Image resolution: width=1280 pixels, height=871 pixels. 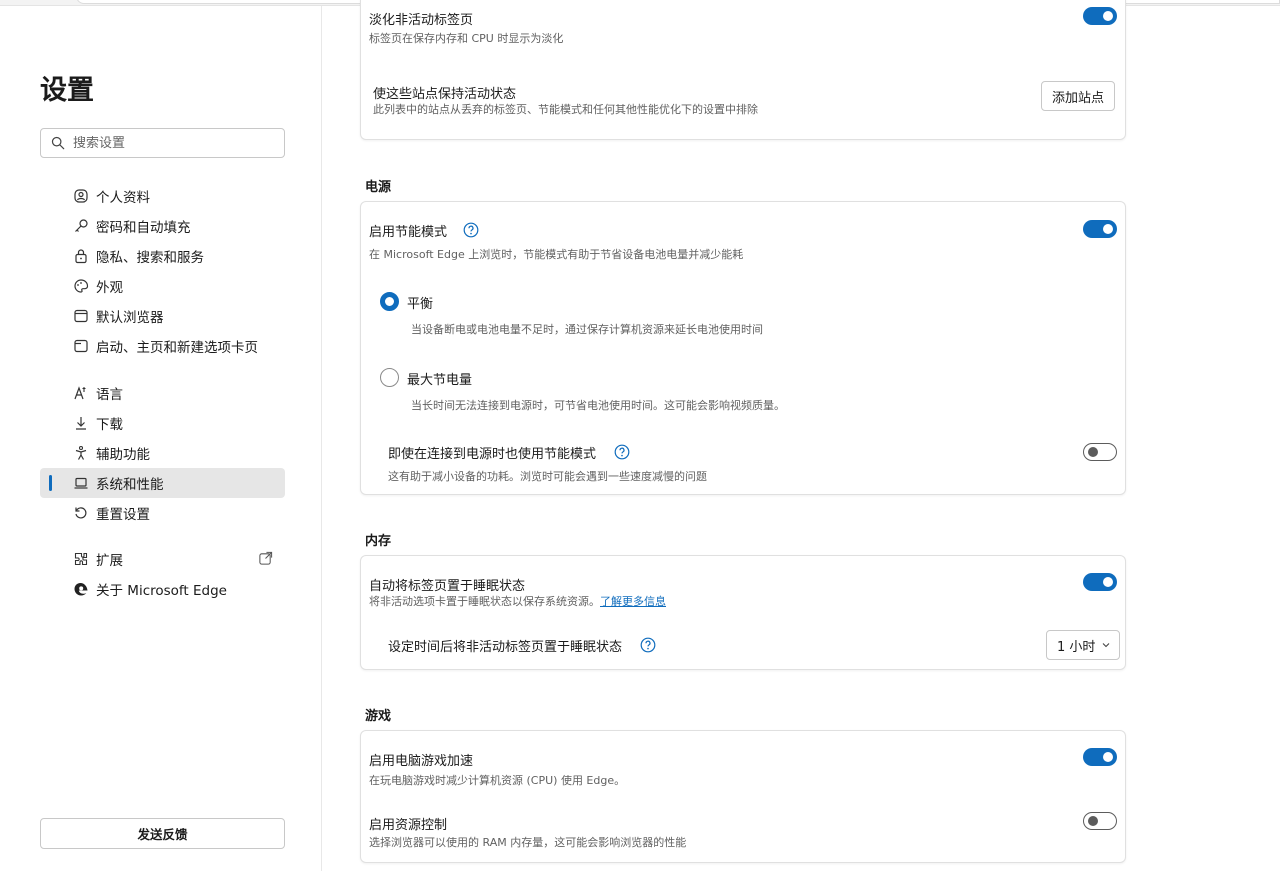 What do you see at coordinates (162, 393) in the screenshot?
I see `sidebar-item-languages: 语言` at bounding box center [162, 393].